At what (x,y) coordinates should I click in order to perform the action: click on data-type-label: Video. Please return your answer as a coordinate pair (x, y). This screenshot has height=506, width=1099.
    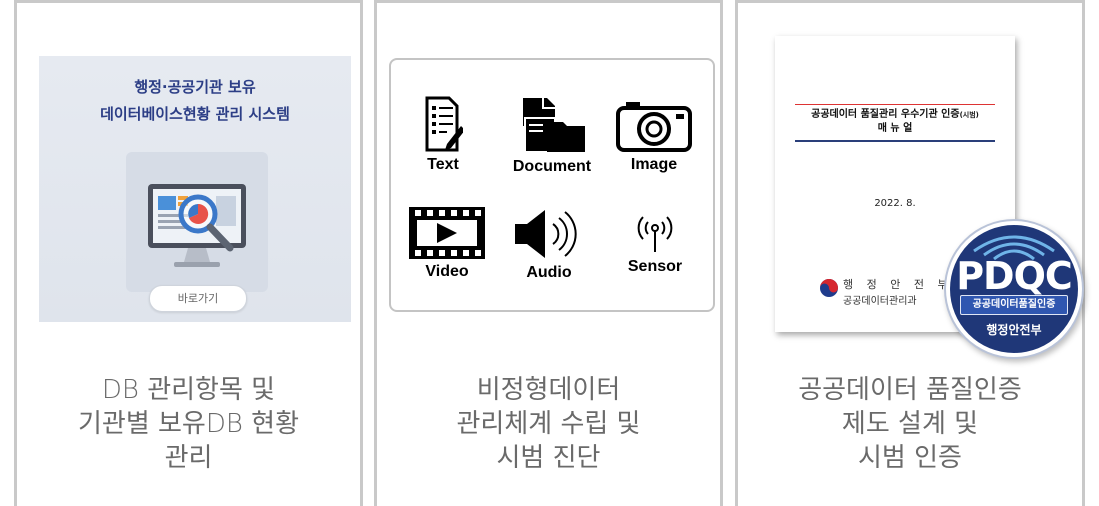
    Looking at the image, I should click on (447, 271).